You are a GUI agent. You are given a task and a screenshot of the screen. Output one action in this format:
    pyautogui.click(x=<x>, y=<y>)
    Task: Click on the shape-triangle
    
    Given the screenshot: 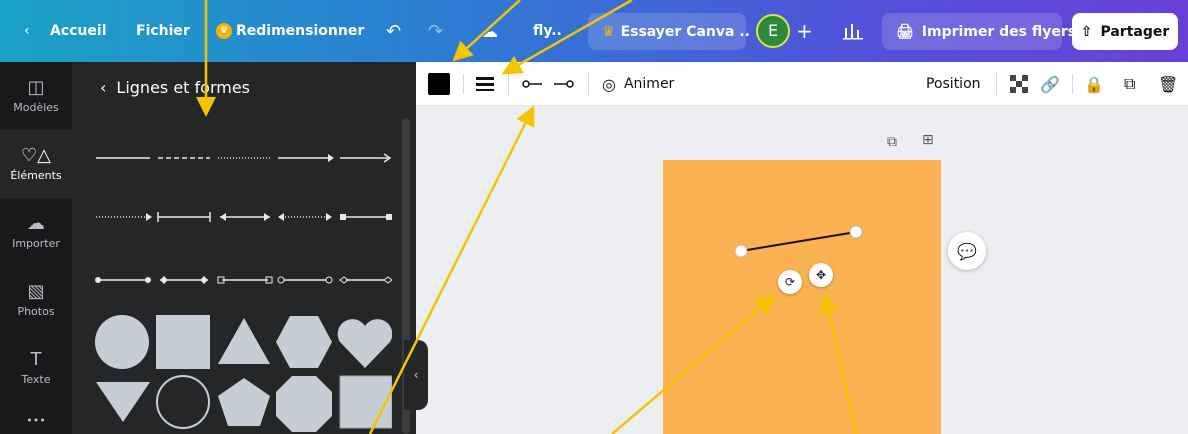 What is the action you would take?
    pyautogui.click(x=244, y=341)
    